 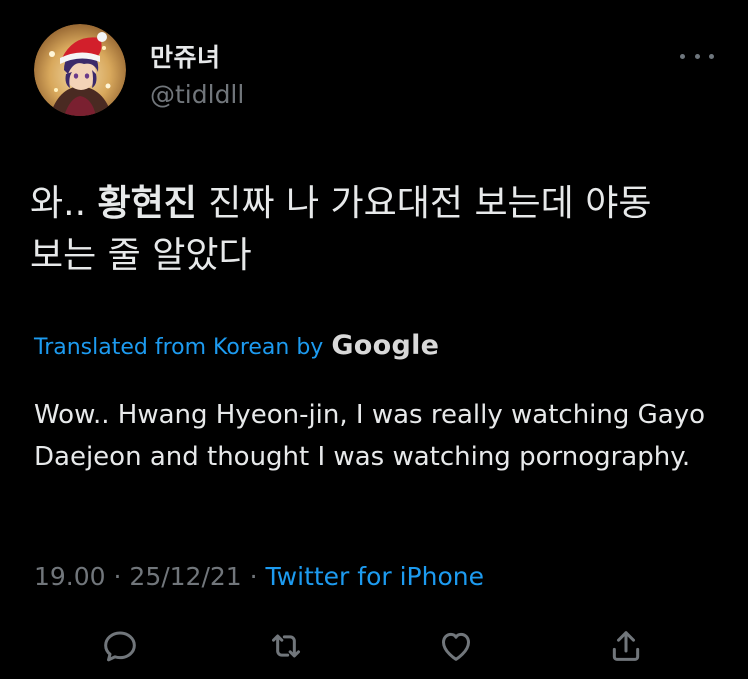 I want to click on tweet-text-bold: 황현진, so click(x=147, y=203).